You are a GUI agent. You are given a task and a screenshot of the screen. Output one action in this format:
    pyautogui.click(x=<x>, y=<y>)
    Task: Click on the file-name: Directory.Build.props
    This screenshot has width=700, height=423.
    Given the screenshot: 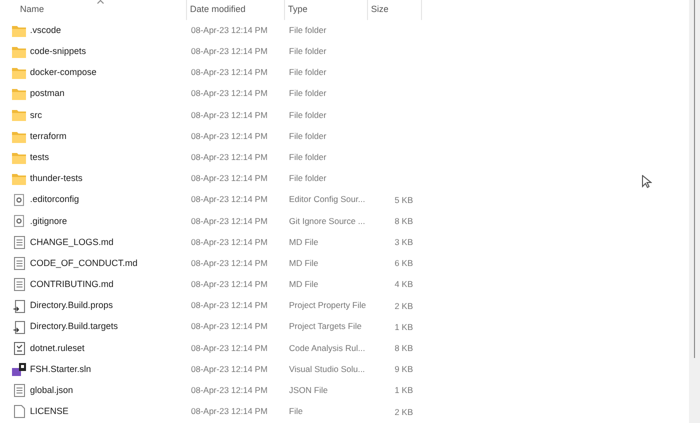 What is the action you would take?
    pyautogui.click(x=71, y=306)
    